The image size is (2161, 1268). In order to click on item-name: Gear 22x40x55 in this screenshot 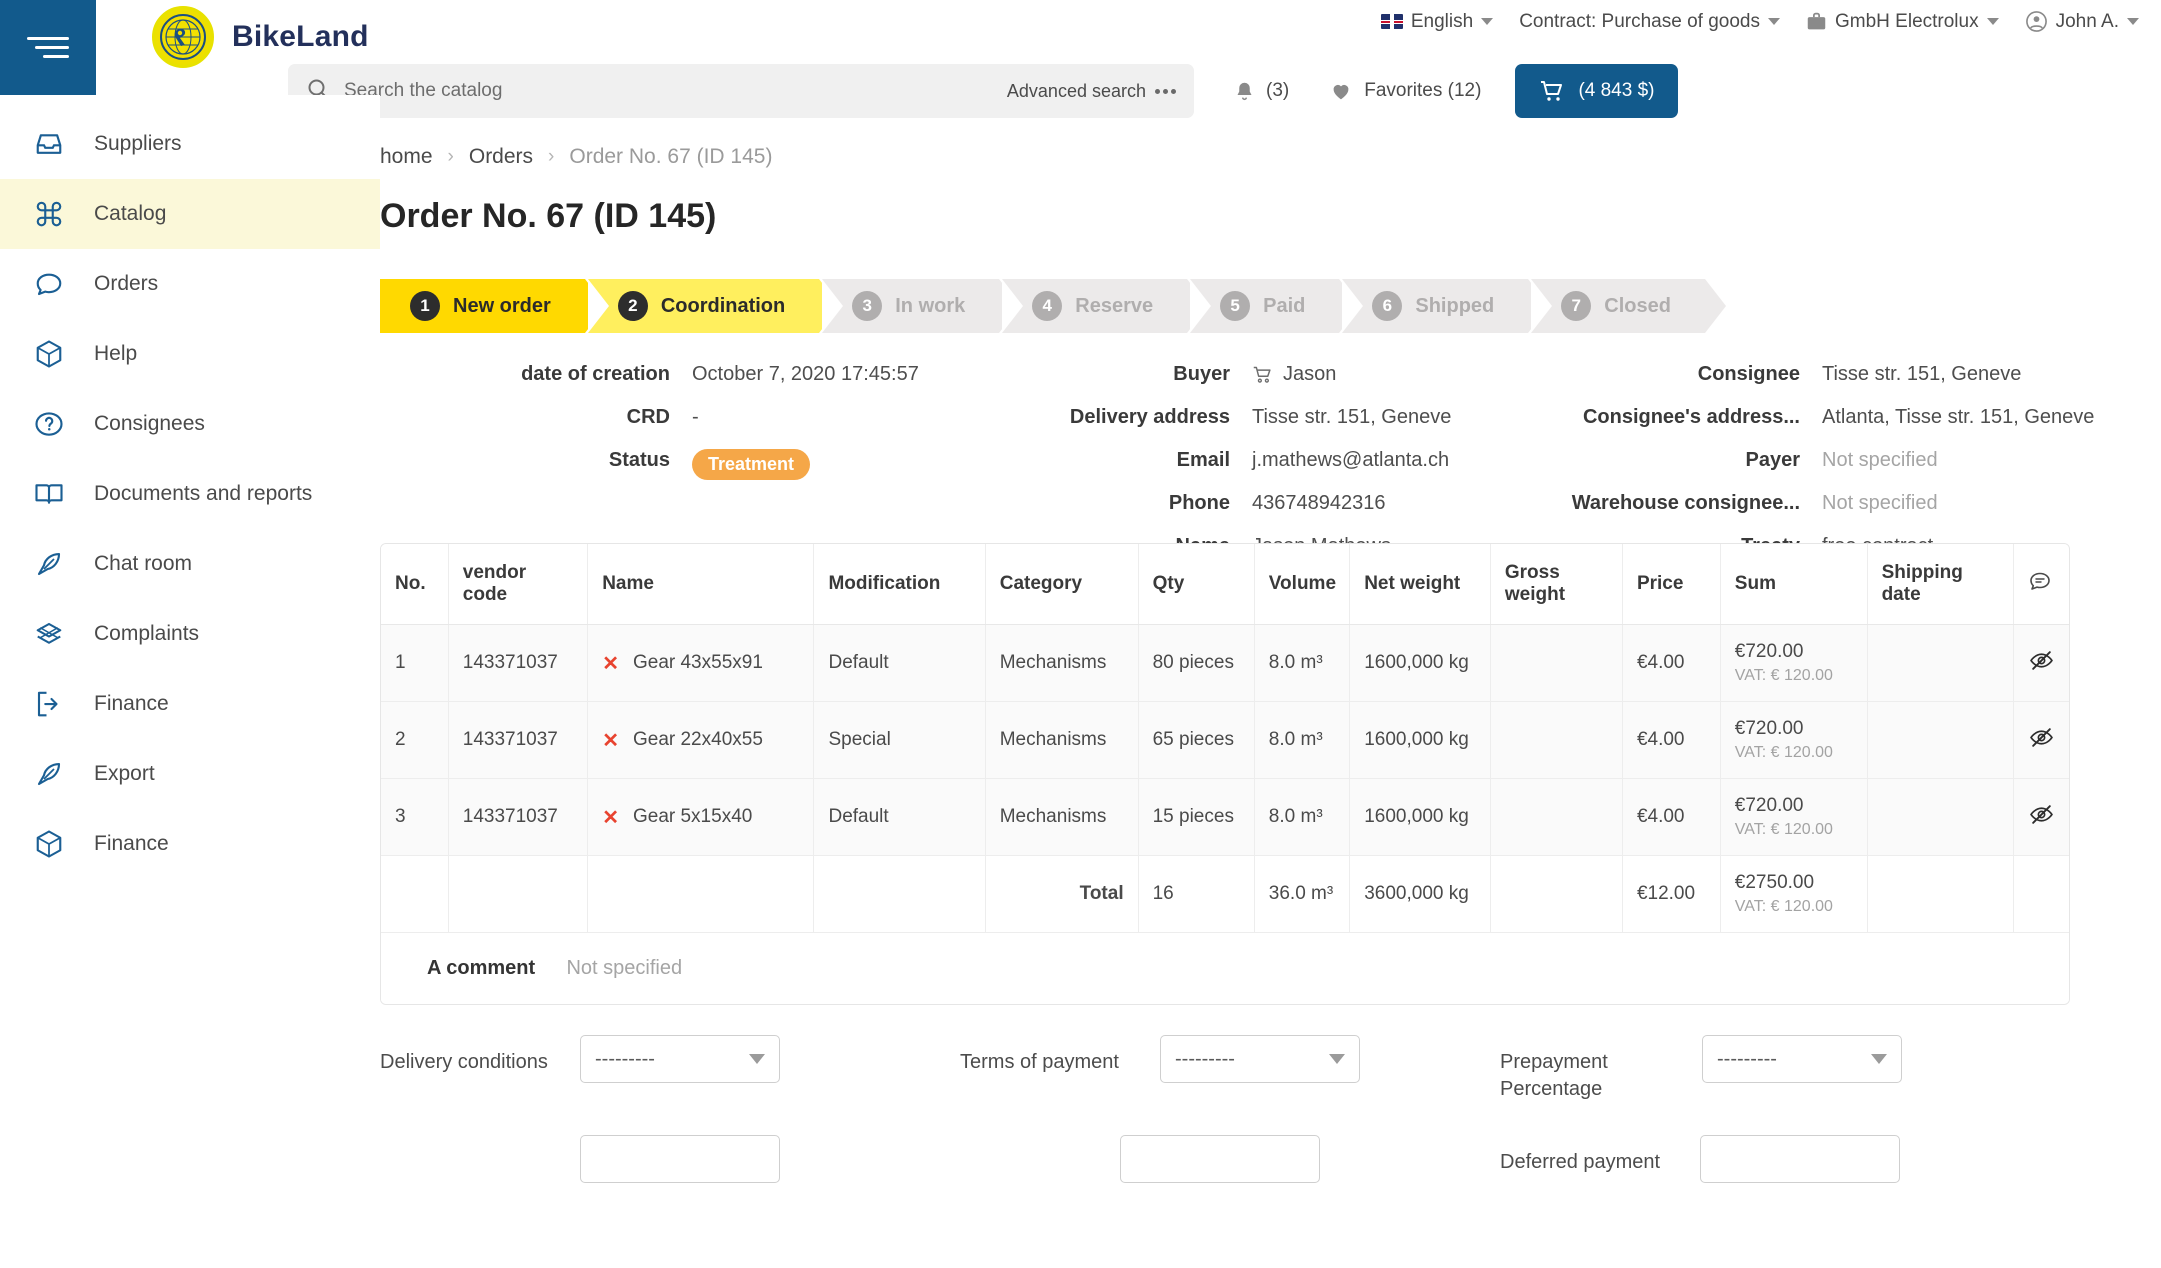, I will do `click(697, 739)`.